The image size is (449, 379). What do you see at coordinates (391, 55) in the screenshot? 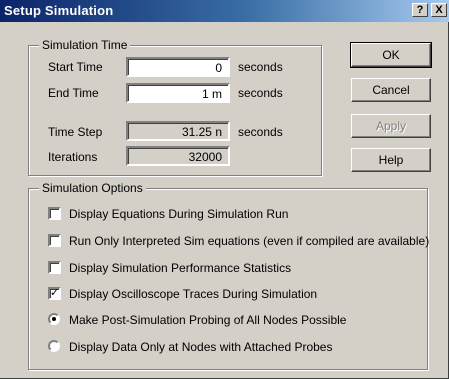
I see `ok-button: OK` at bounding box center [391, 55].